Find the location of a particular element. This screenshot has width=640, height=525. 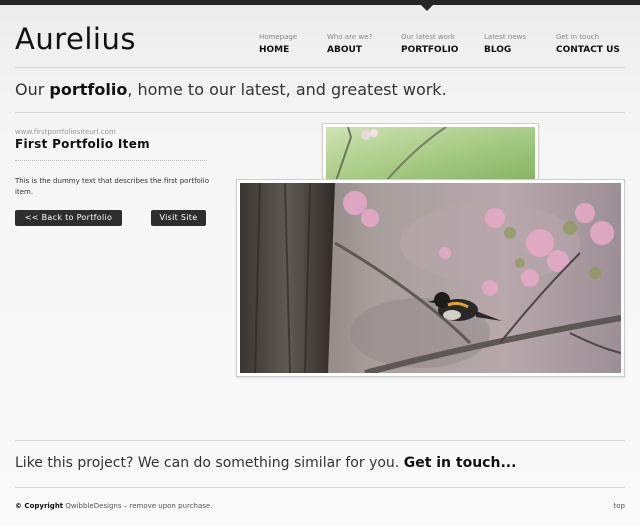

tagline-bold: portfolio is located at coordinates (88, 89).